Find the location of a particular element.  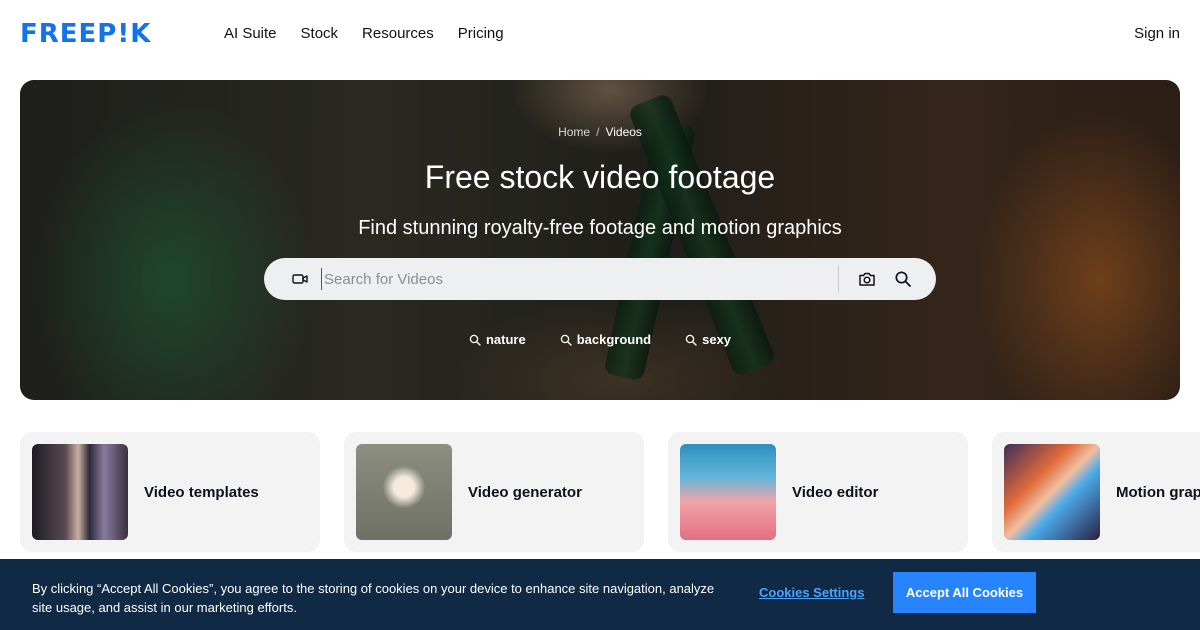

tag-sexy: sexy is located at coordinates (708, 339).